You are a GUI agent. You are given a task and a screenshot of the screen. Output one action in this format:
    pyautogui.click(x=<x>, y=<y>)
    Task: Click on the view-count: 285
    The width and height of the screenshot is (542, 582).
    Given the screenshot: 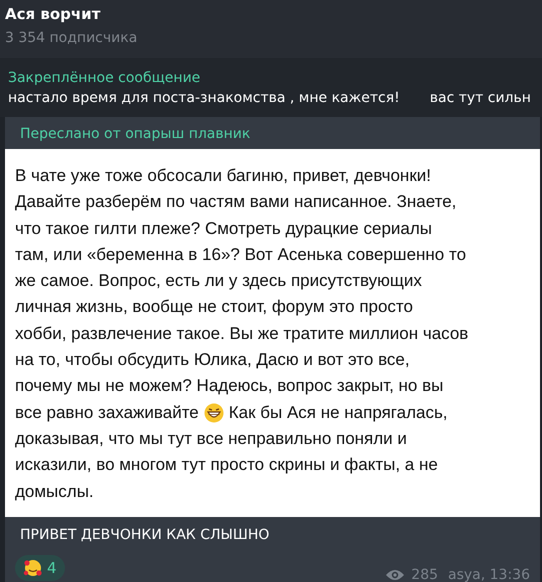 What is the action you would take?
    pyautogui.click(x=424, y=574)
    